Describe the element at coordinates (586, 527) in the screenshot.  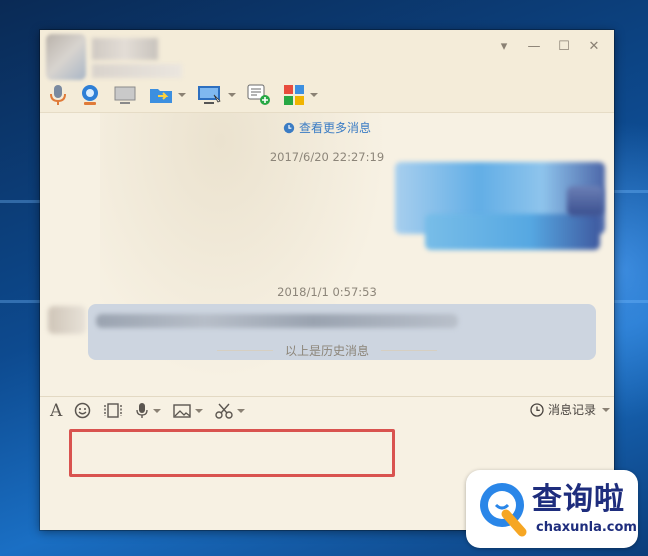
I see `watermark-url: chaxunla.com` at that location.